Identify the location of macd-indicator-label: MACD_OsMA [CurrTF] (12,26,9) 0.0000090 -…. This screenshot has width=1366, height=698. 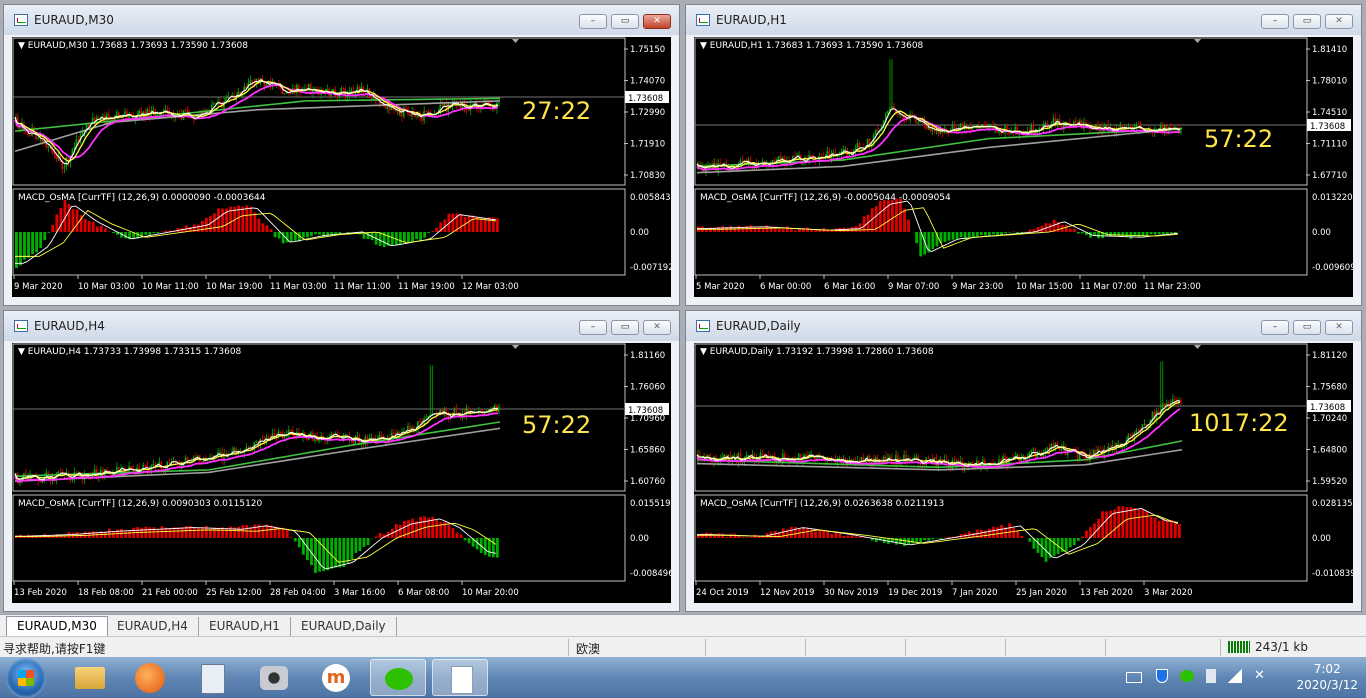
(142, 198).